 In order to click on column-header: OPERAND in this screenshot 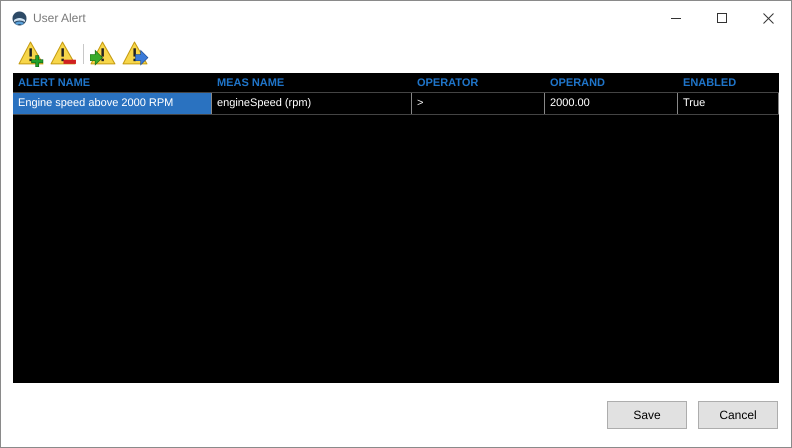, I will do `click(611, 83)`.